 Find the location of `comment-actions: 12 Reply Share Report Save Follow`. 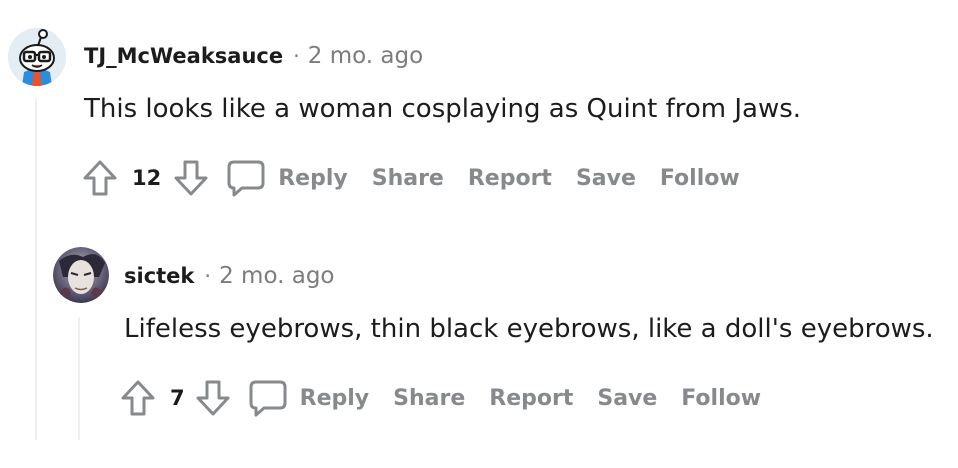

comment-actions: 12 Reply Share Report Save Follow is located at coordinates (410, 178).